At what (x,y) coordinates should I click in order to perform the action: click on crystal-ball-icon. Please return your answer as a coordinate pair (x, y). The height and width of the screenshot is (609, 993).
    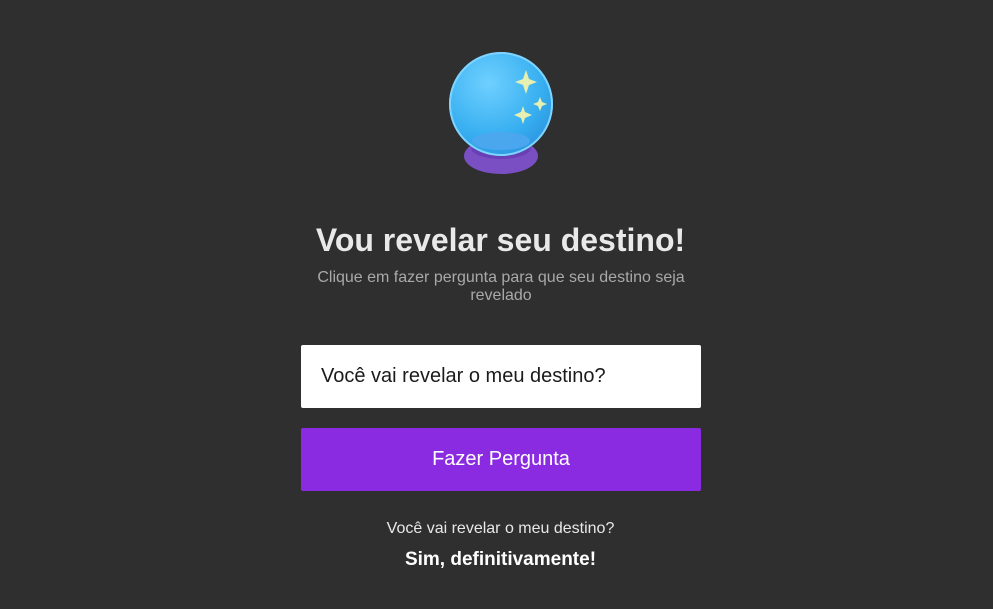
    Looking at the image, I should click on (501, 113).